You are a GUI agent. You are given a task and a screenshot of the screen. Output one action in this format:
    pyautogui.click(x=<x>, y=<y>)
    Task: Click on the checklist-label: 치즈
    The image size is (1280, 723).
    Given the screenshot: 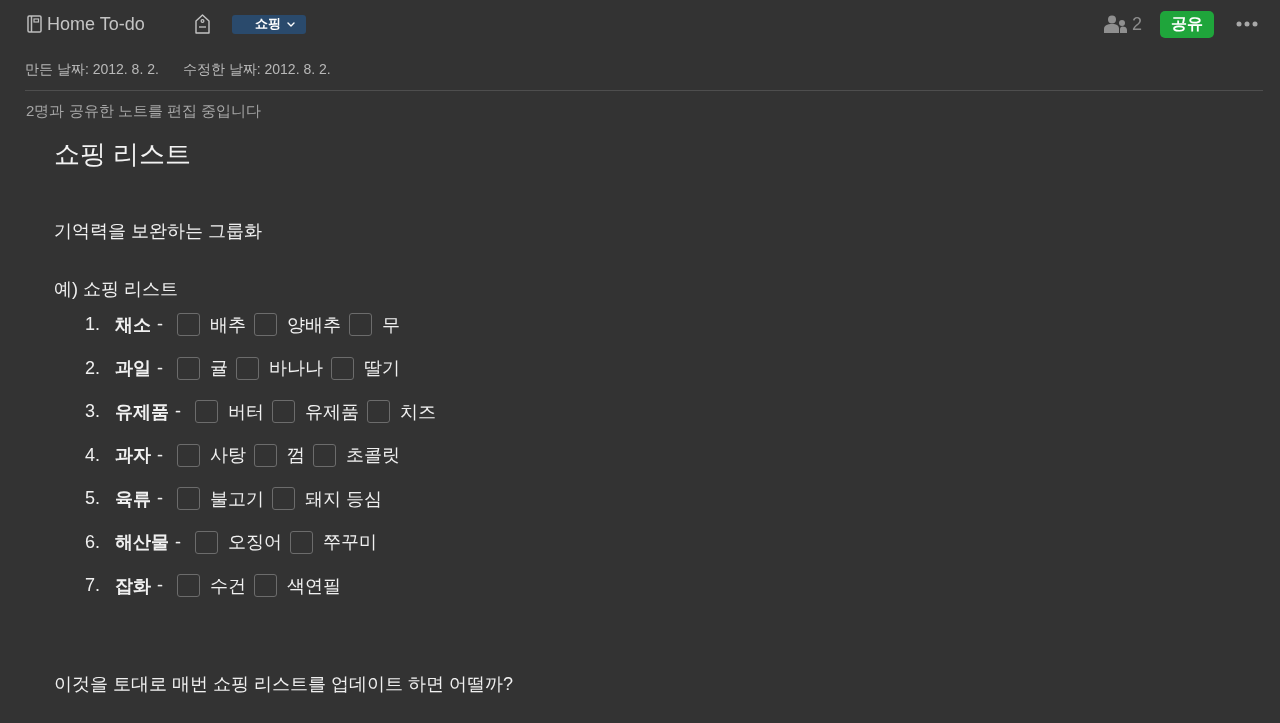 What is the action you would take?
    pyautogui.click(x=418, y=412)
    